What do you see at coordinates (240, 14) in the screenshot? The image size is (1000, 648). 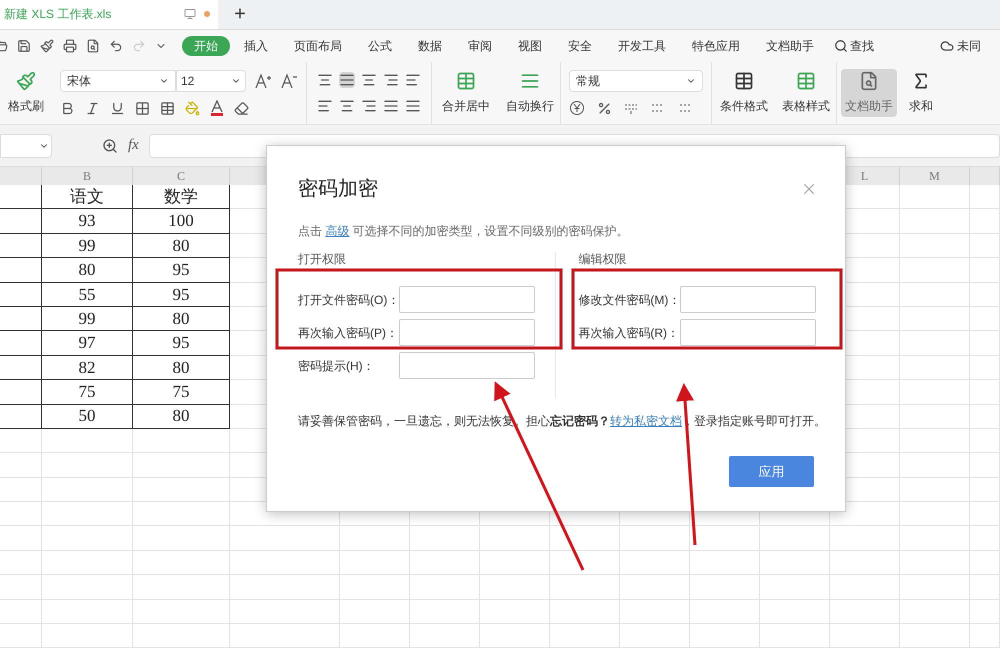 I see `new-tab-button: +` at bounding box center [240, 14].